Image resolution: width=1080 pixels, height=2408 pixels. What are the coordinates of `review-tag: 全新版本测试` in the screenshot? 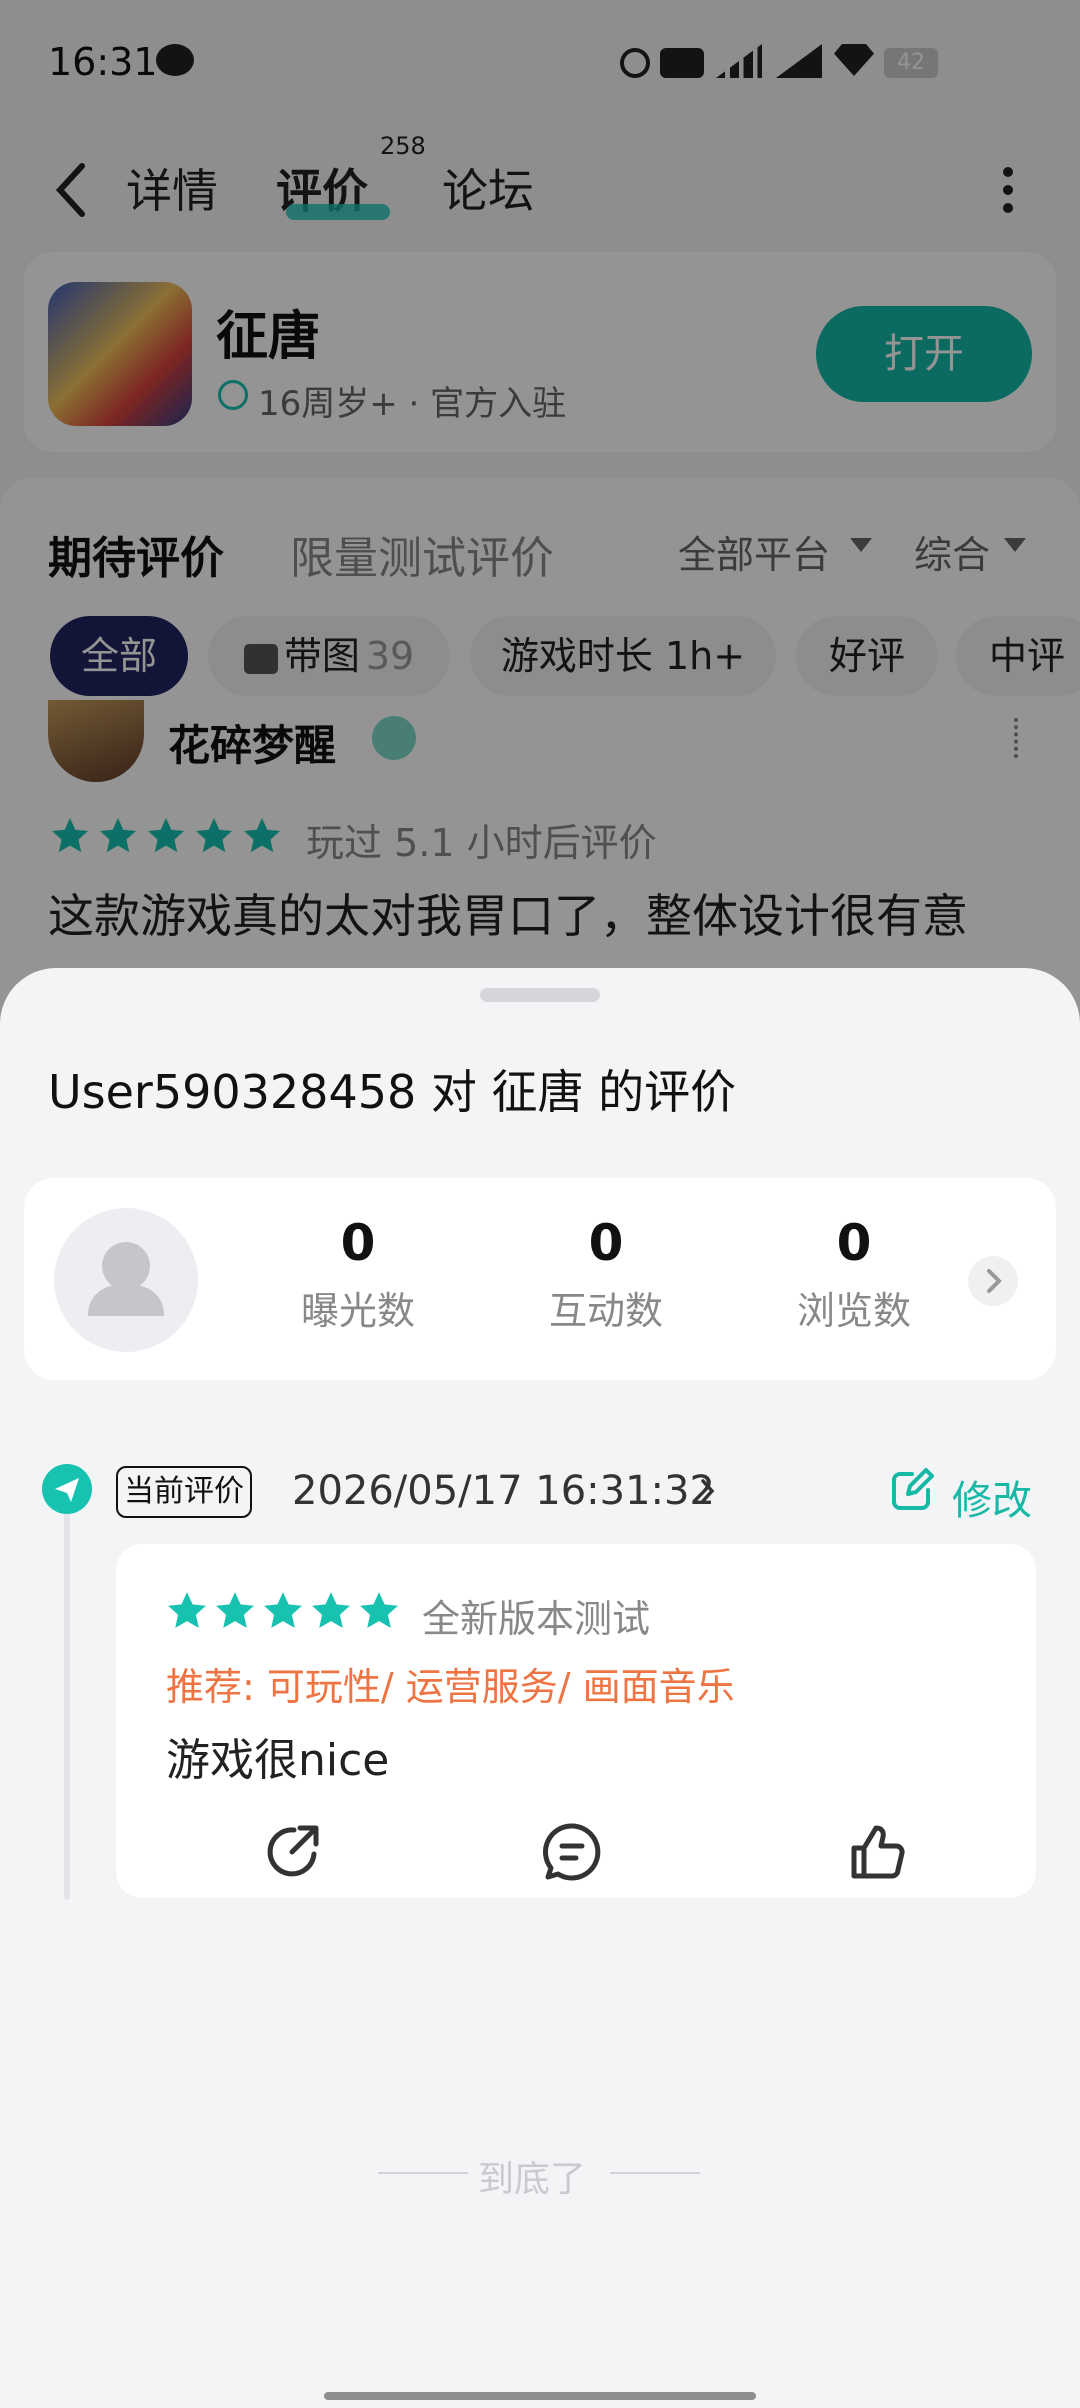 It's located at (536, 1619).